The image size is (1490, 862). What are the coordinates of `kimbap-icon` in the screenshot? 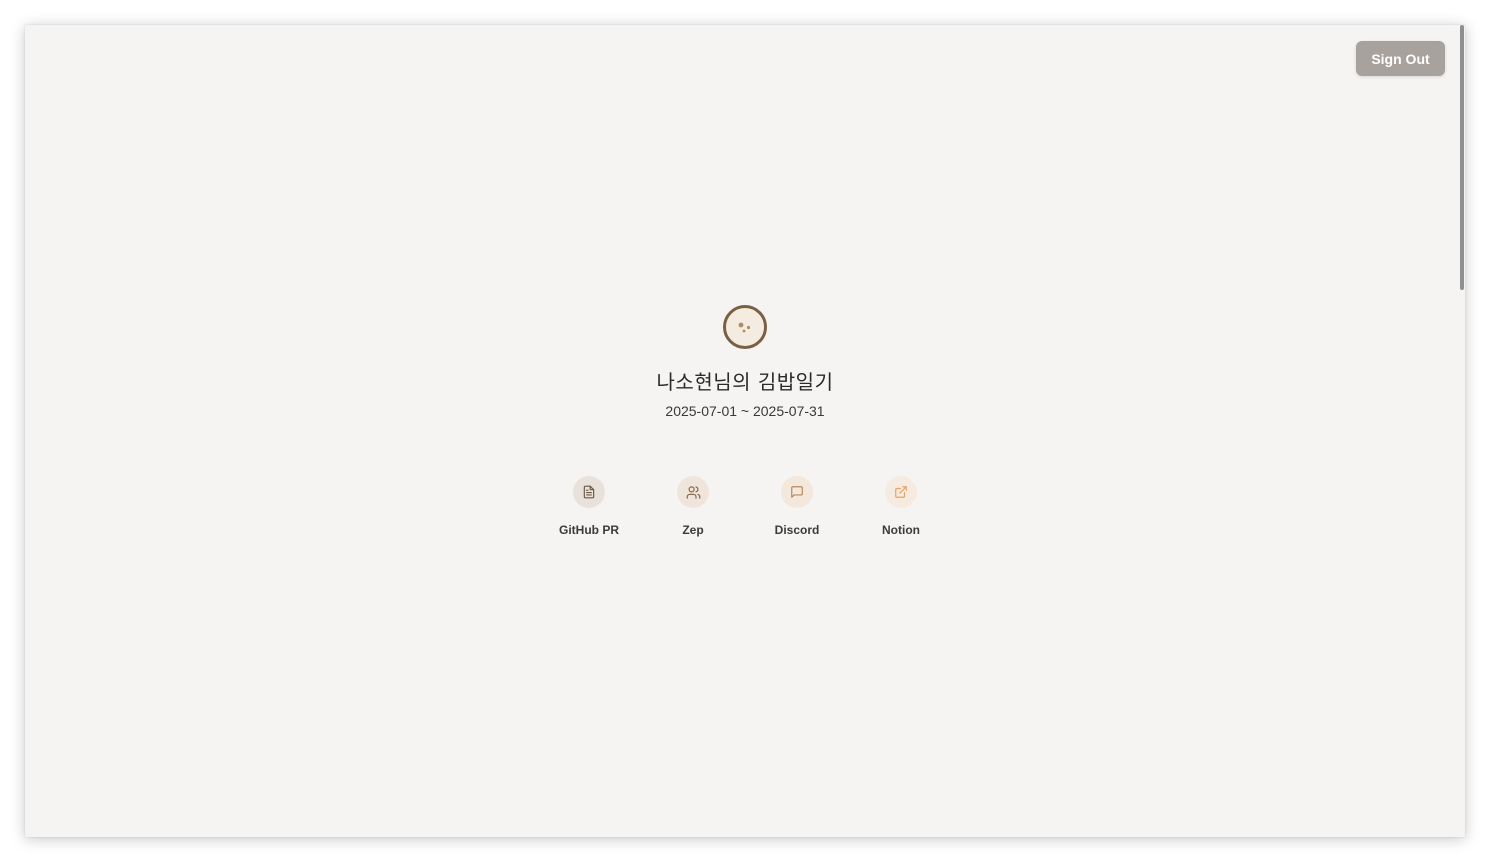 It's located at (744, 327).